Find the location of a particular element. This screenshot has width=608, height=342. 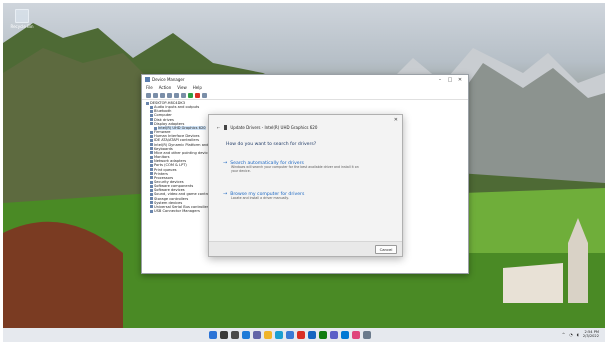

dialog-close-icon: ✕ is located at coordinates (396, 120).